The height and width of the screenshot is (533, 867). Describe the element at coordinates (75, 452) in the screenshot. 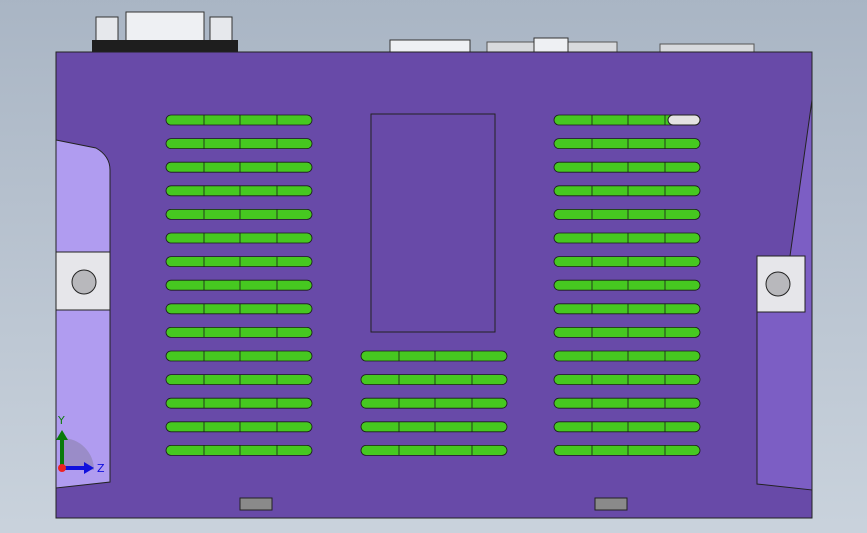

I see `axis-triad-icon` at that location.